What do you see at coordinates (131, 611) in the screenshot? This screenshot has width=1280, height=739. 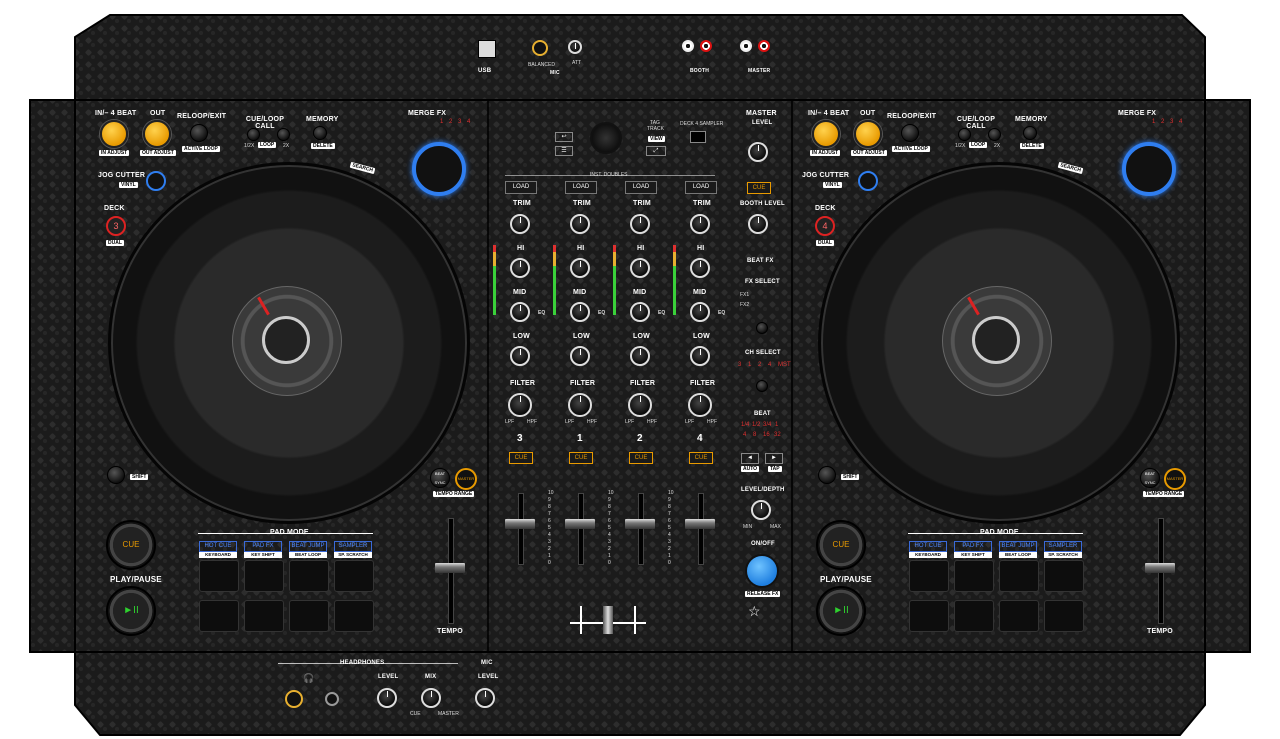 I see `play-pause-button: ►II` at bounding box center [131, 611].